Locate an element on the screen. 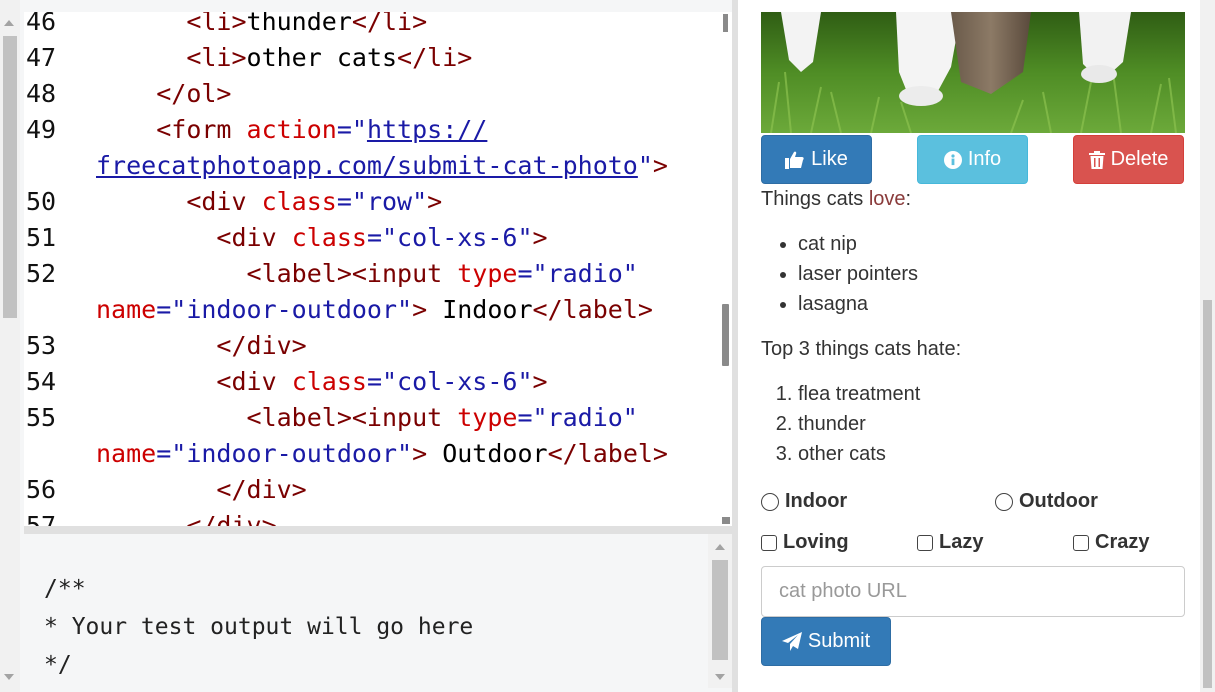 The image size is (1215, 692). cat-photo-url-input is located at coordinates (973, 591).